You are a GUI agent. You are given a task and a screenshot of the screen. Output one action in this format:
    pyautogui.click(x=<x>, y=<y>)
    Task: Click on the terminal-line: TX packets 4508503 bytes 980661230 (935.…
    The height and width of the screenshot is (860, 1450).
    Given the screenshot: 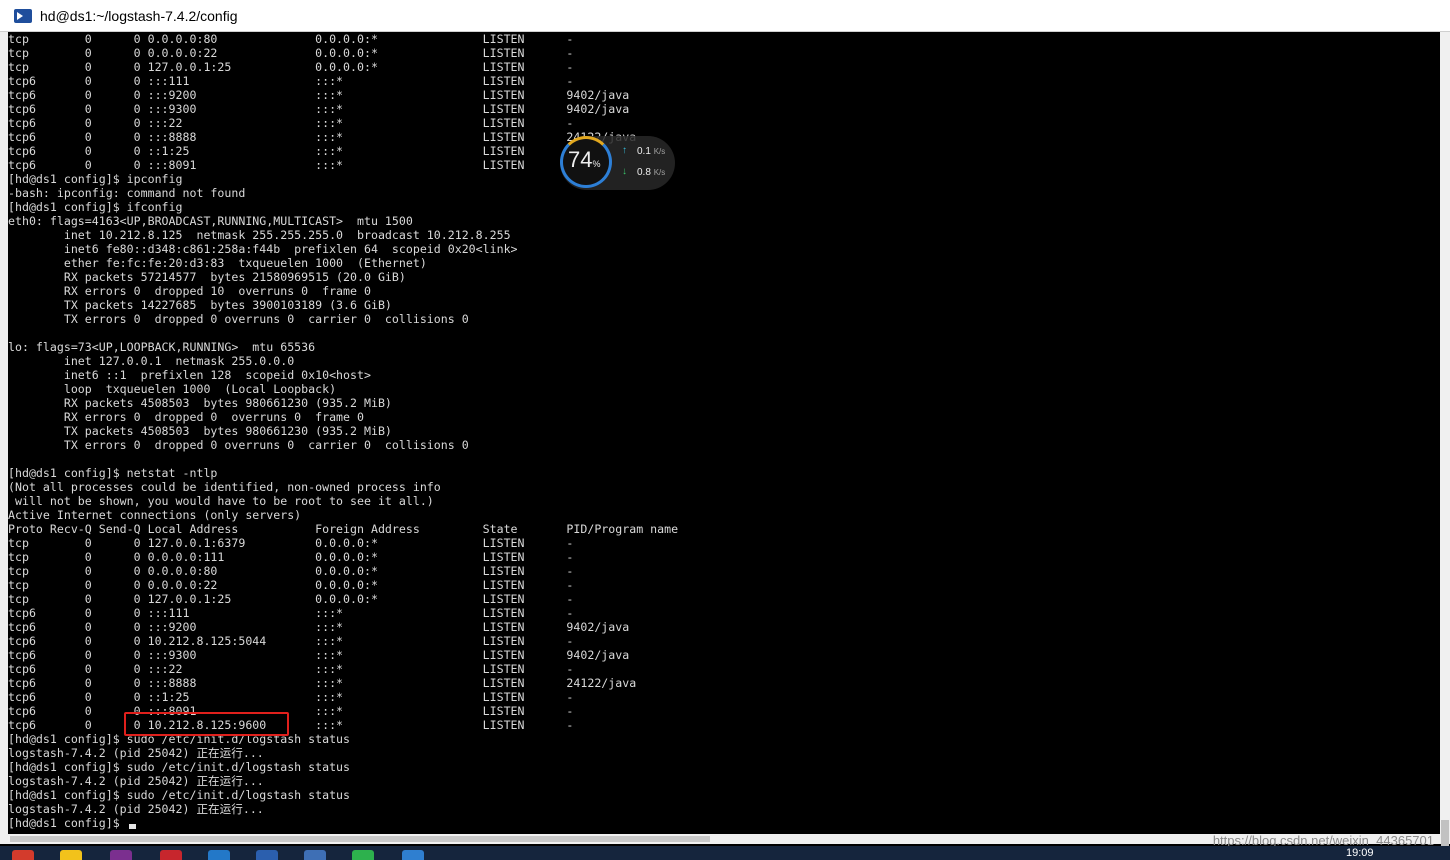 What is the action you would take?
    pyautogui.click(x=200, y=431)
    